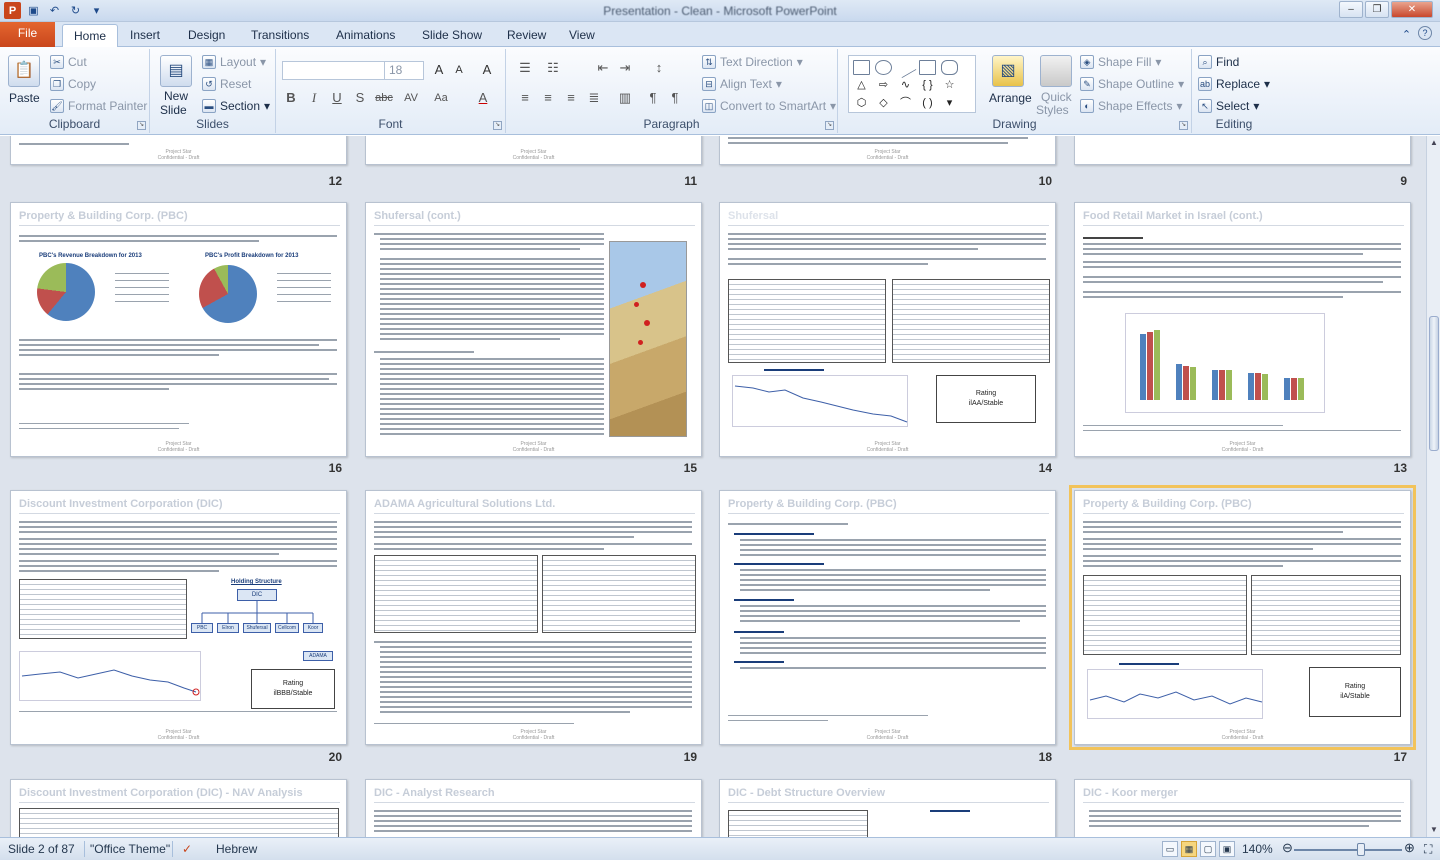  I want to click on undo-icon: ↶, so click(54, 10).